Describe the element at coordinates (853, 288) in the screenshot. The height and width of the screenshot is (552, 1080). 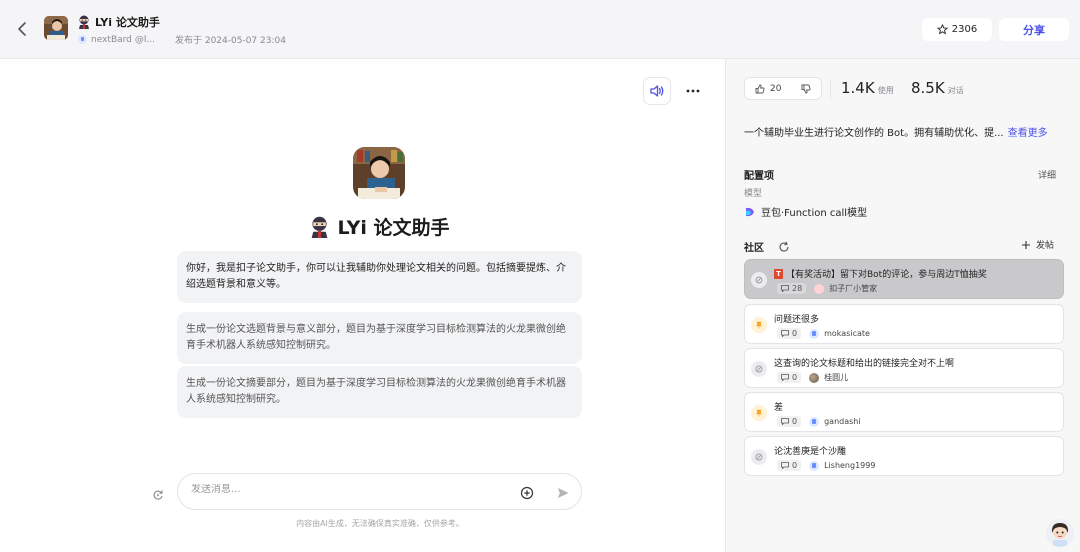
I see `post-author: 扣子厂小管家` at that location.